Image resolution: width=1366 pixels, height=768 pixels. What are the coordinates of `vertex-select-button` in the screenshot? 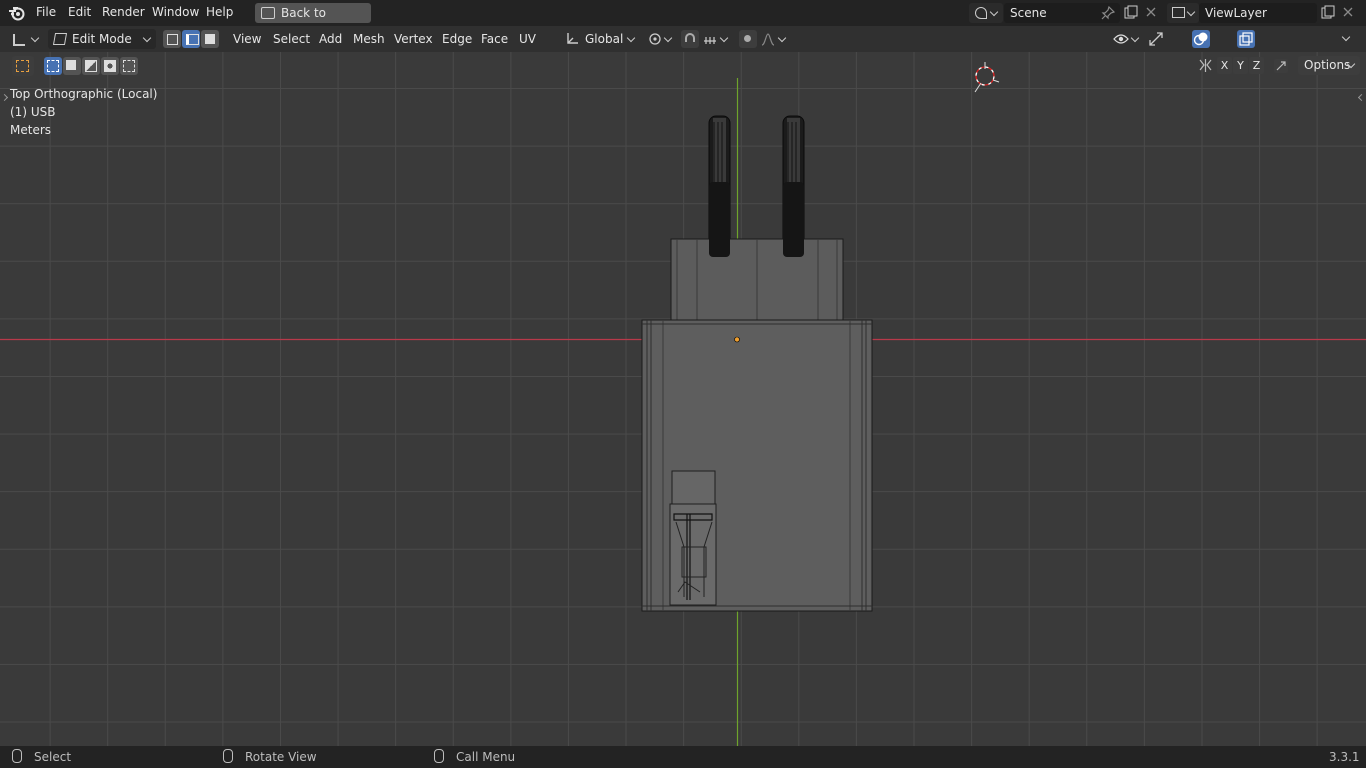 It's located at (172, 39).